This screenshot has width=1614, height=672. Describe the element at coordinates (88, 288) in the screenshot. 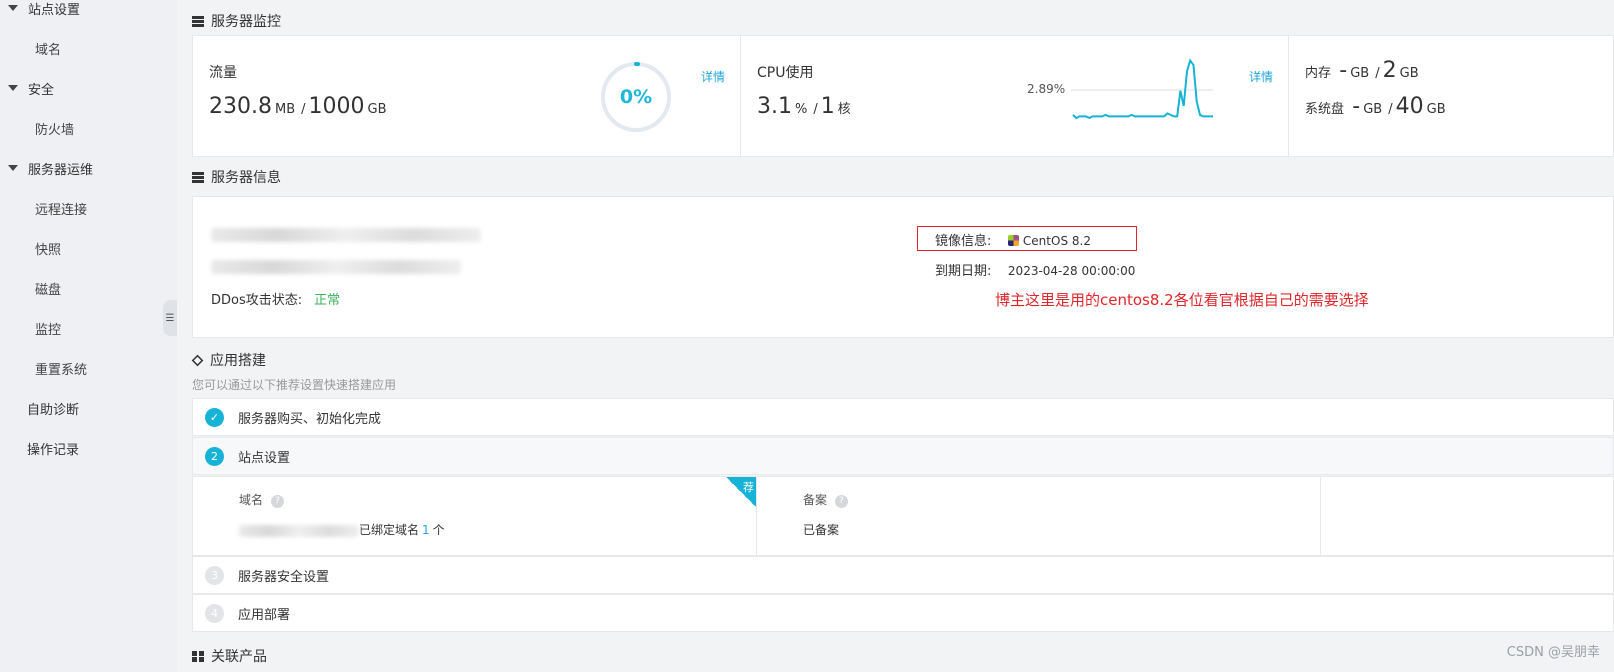

I see `sidebar-item-disk: 磁盘` at that location.